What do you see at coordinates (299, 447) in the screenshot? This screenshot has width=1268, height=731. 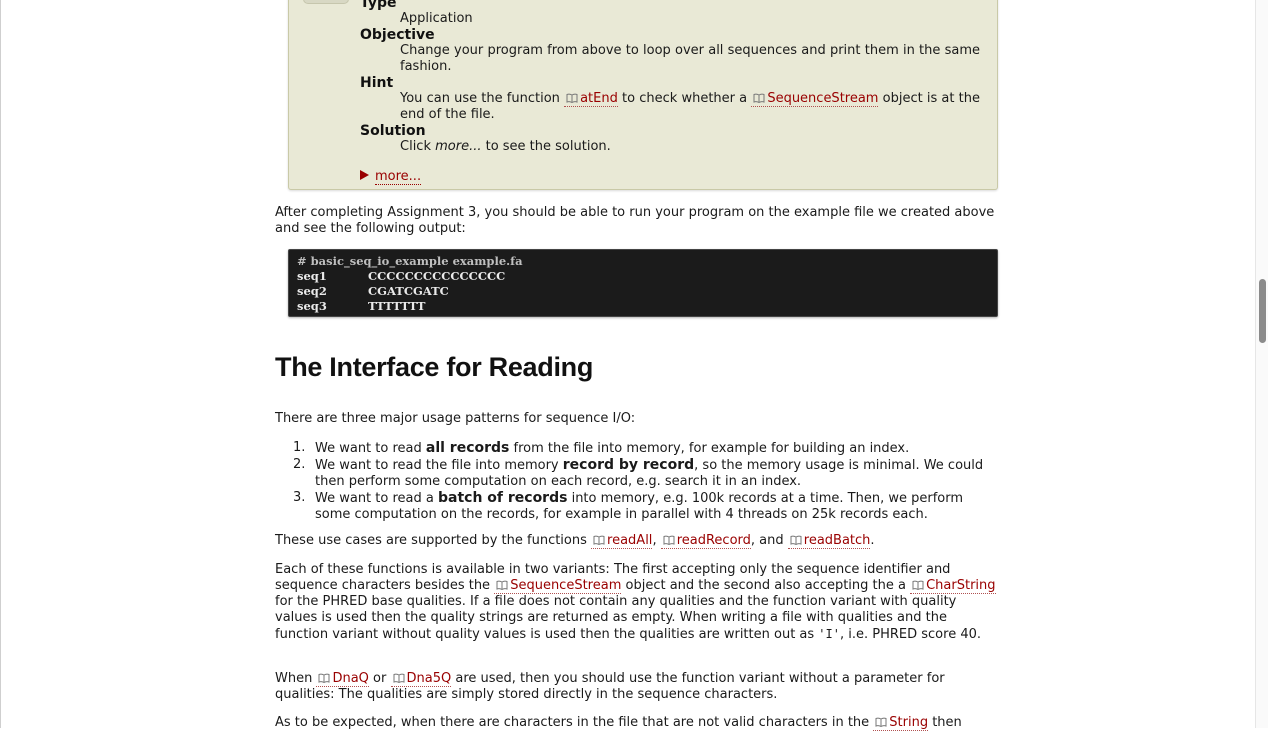 I see `list-number: 1.` at bounding box center [299, 447].